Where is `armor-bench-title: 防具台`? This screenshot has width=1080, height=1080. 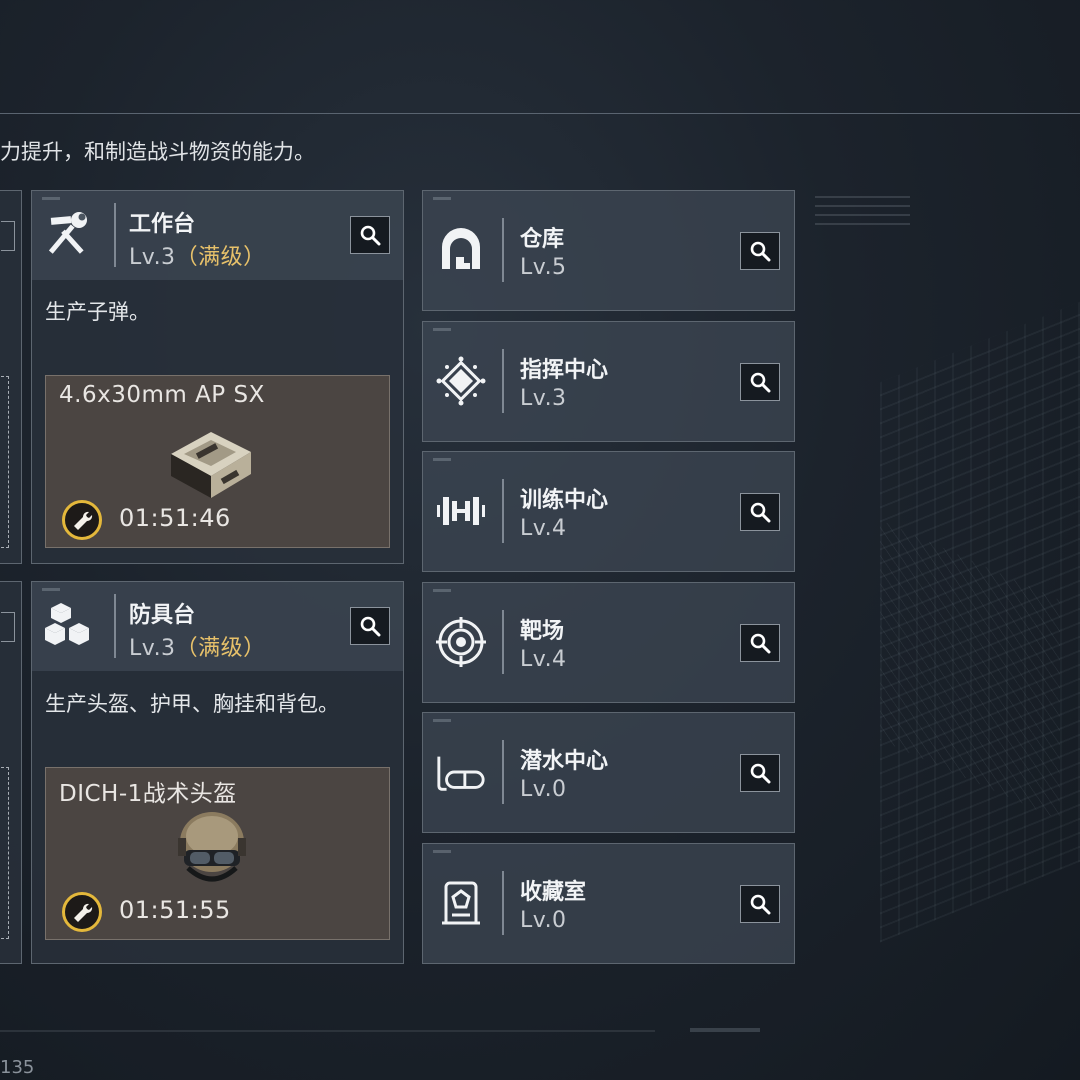
armor-bench-title: 防具台 is located at coordinates (162, 615).